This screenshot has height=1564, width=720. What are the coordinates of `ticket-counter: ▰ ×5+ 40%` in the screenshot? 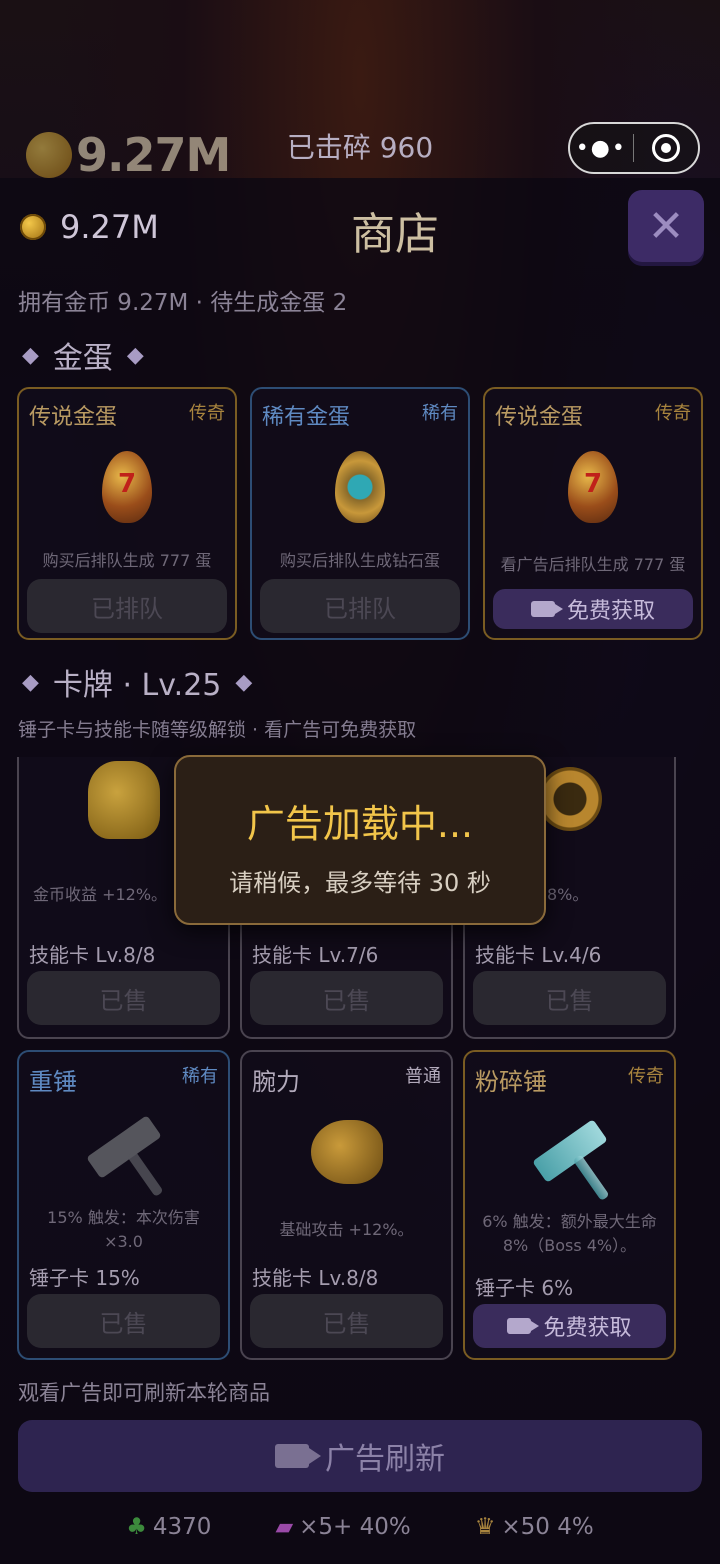 It's located at (342, 1527).